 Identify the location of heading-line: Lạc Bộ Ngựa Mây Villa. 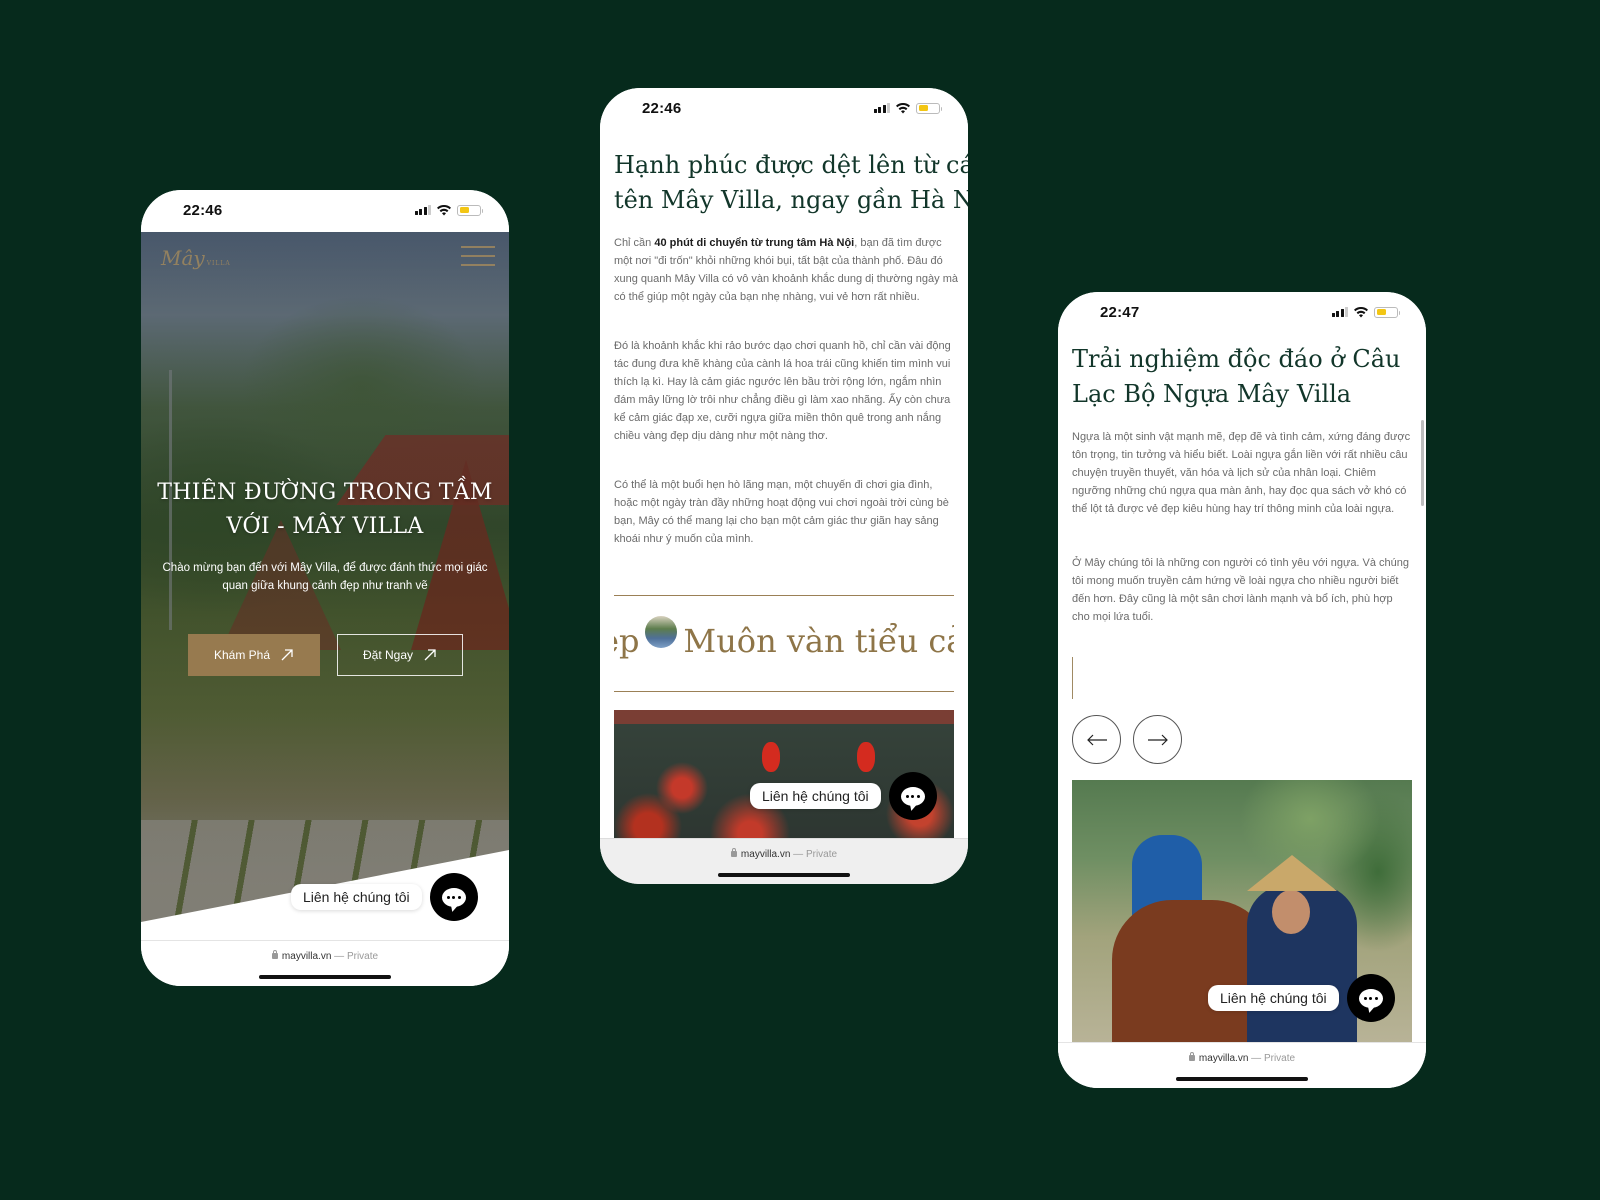
(1212, 394).